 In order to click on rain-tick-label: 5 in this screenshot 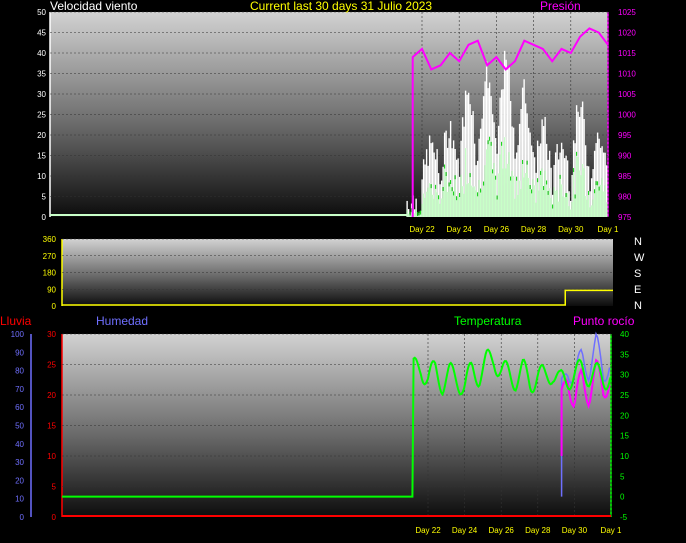, I will do `click(54, 487)`.